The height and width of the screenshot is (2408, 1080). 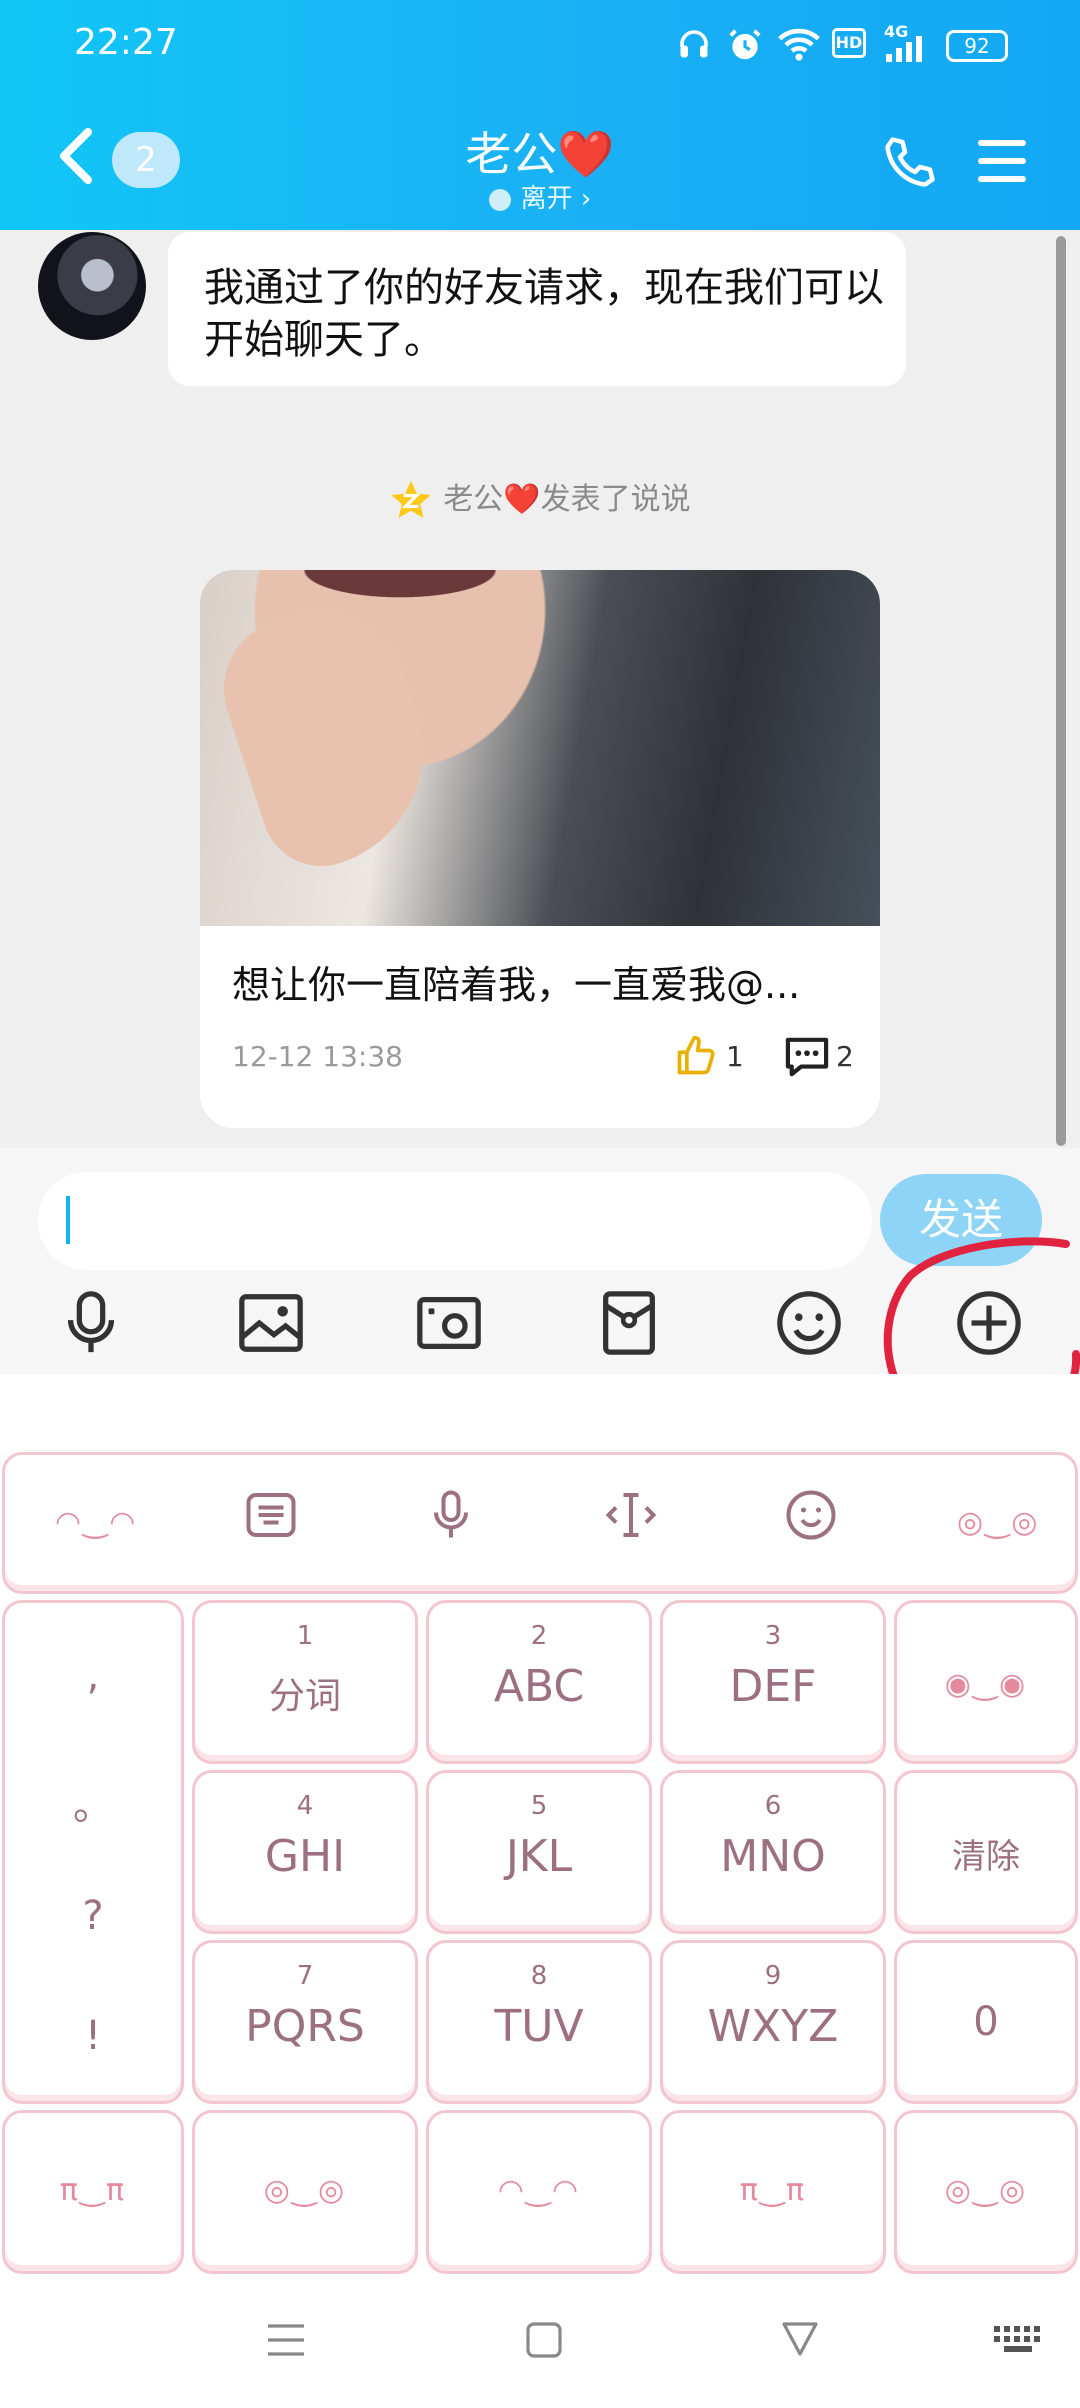 What do you see at coordinates (540, 1523) in the screenshot?
I see `keyboard-toolbar: ◠‿◠ ◎‿◎` at bounding box center [540, 1523].